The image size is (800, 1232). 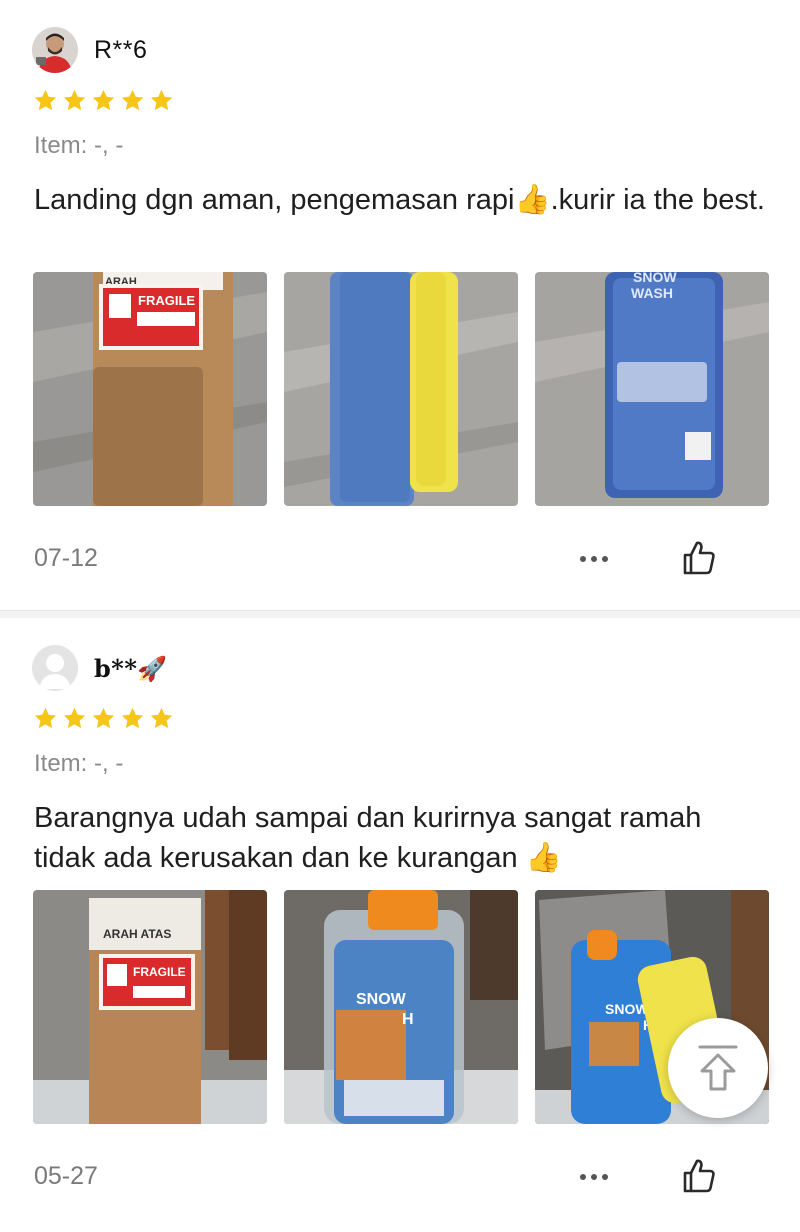 I want to click on review-footer: 07-12, so click(x=384, y=560).